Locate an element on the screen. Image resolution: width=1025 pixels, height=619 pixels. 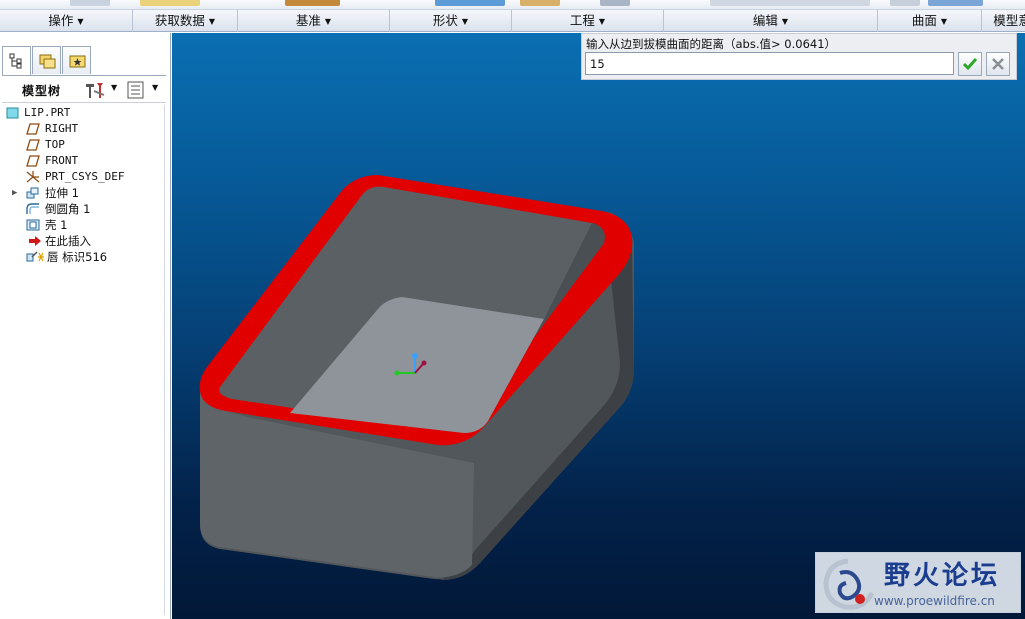
value-input-dialog: 输入从边到拔模曲面的距离（abs.值> 0.0641） is located at coordinates (799, 56).